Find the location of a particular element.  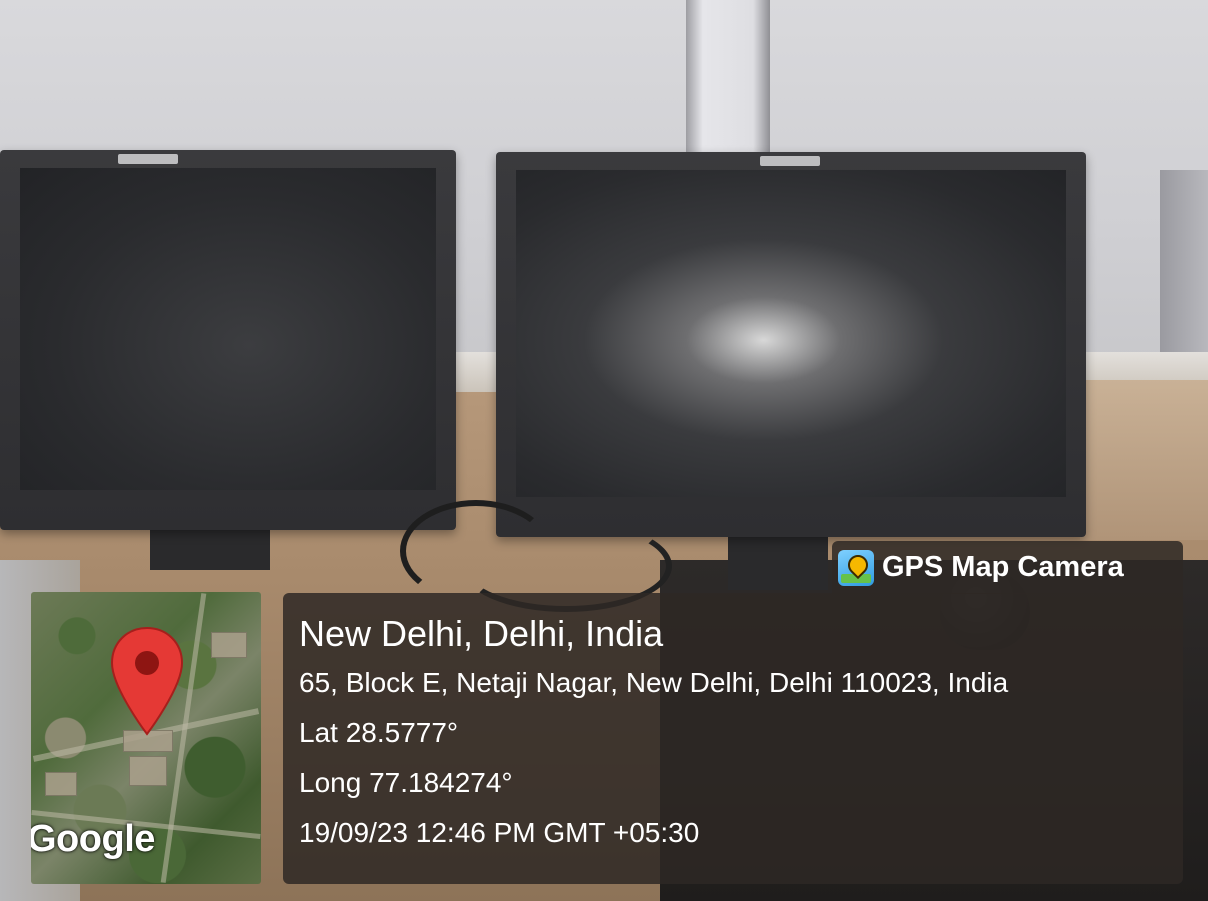

gps-map-camera-badge: GPS Map Camera is located at coordinates (1007, 567).